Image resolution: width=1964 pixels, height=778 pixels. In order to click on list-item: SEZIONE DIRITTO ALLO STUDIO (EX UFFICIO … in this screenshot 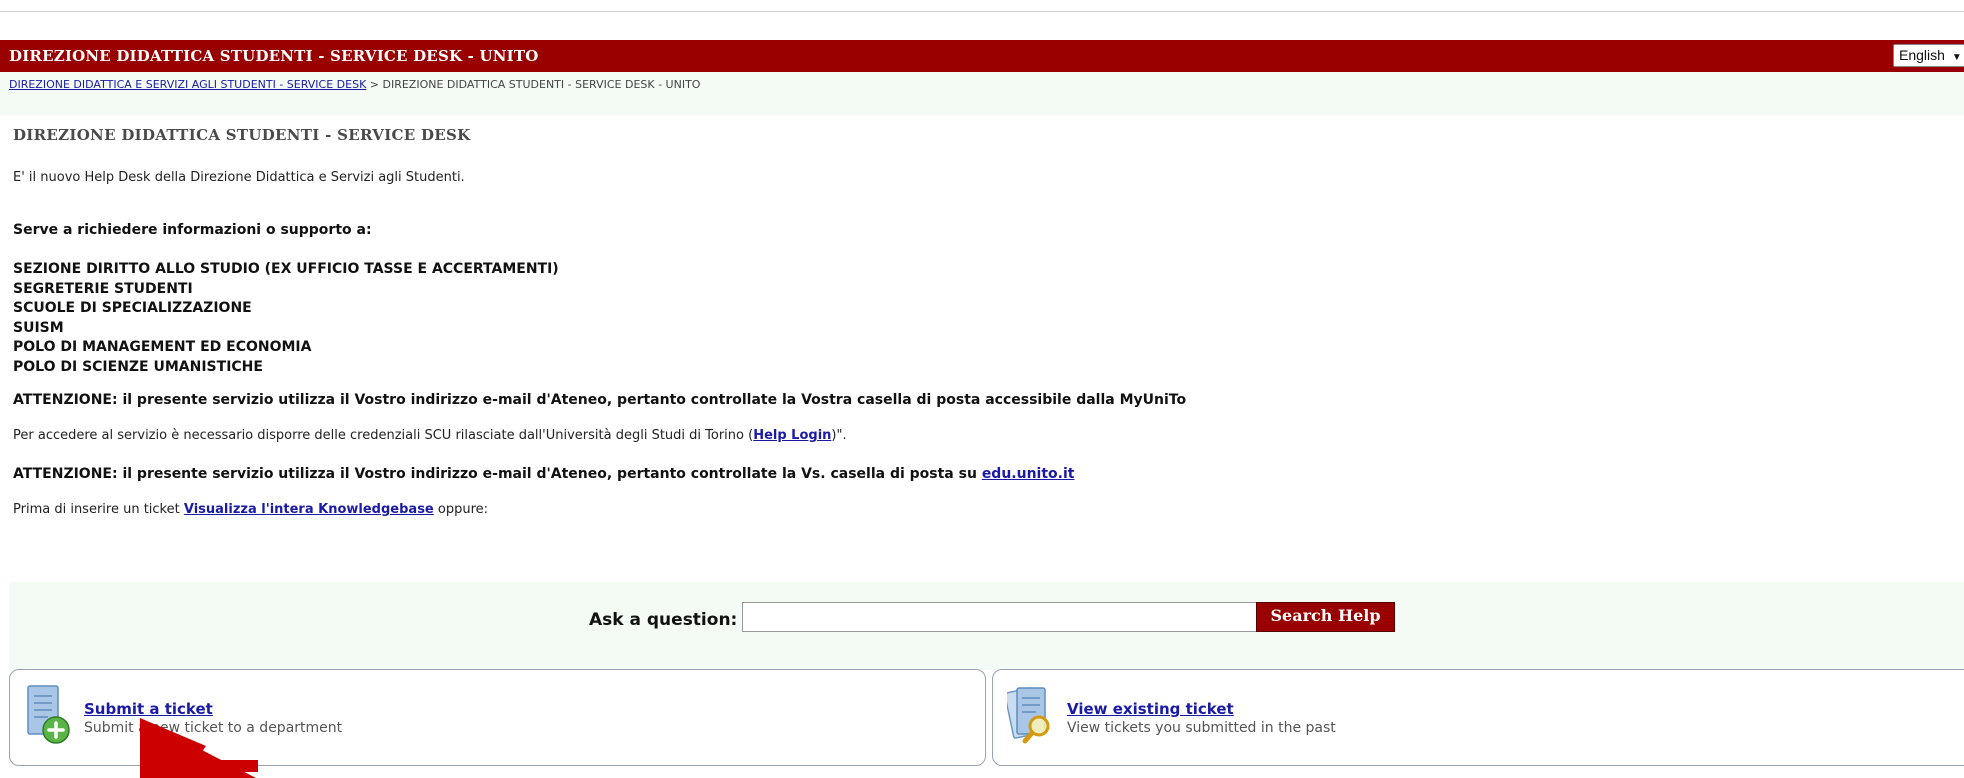, I will do `click(286, 269)`.